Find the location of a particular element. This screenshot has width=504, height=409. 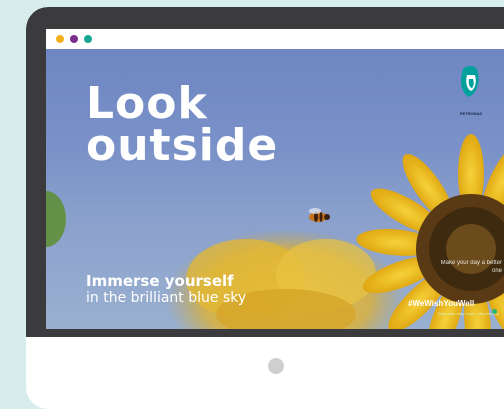

window-titlebar is located at coordinates (275, 39).